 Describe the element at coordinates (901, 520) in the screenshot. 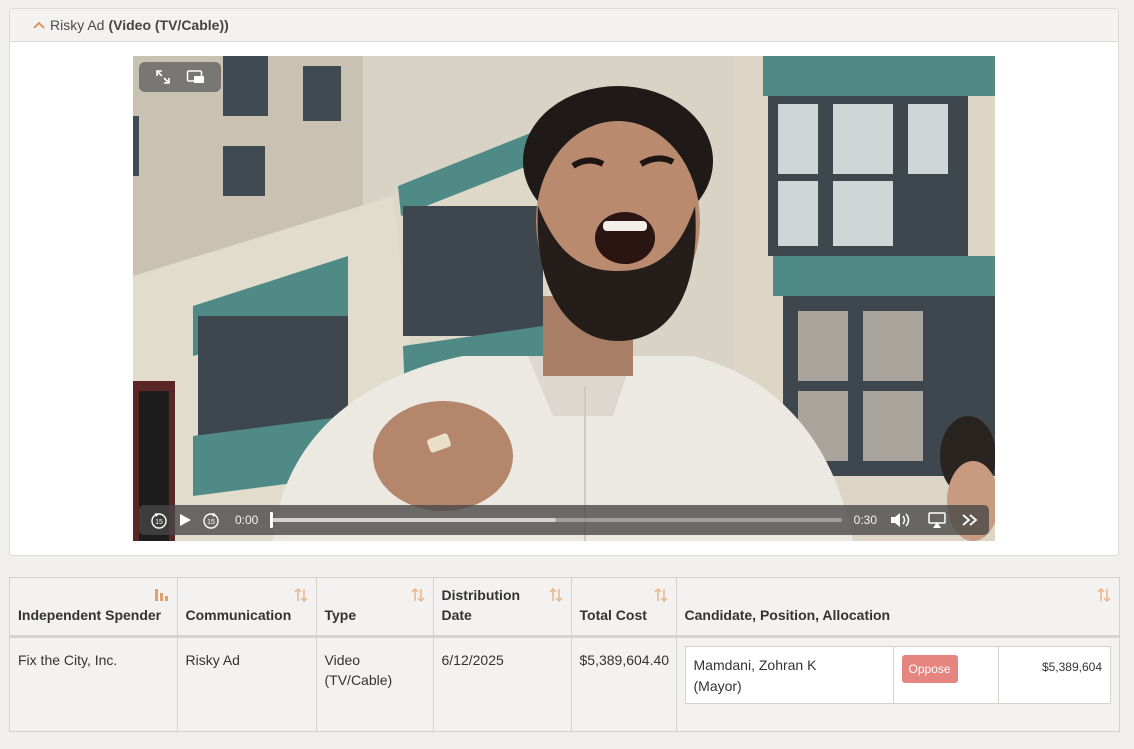

I see `volume-icon` at that location.